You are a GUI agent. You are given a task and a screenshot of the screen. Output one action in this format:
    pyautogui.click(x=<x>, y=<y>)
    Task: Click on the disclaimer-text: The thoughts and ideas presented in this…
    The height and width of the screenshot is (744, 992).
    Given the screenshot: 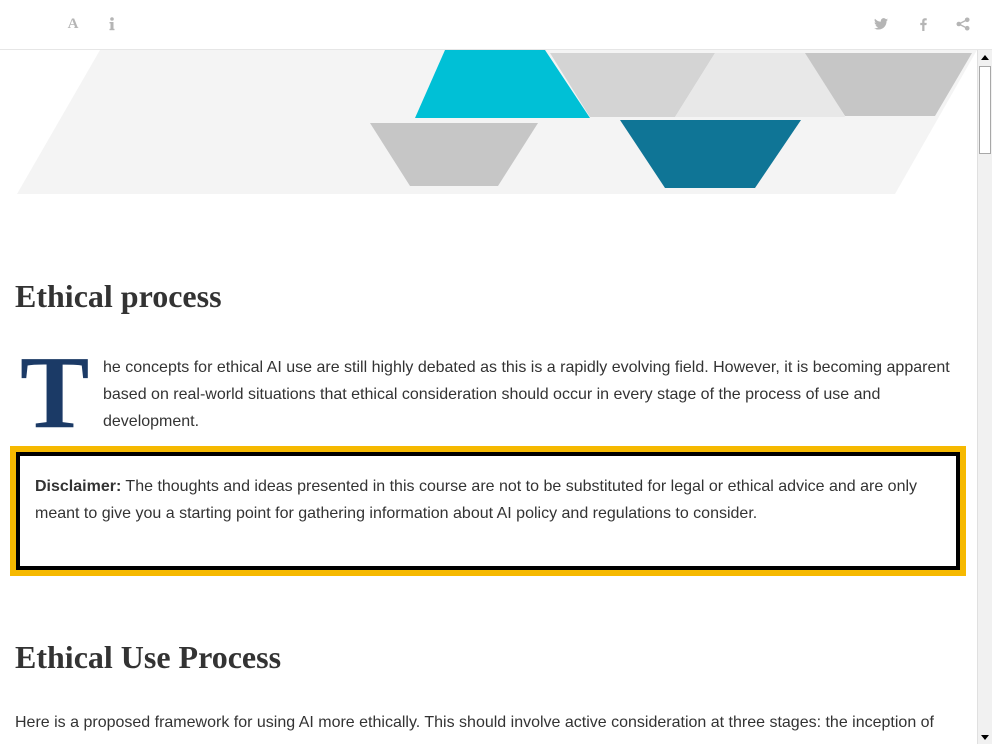 What is the action you would take?
    pyautogui.click(x=476, y=500)
    